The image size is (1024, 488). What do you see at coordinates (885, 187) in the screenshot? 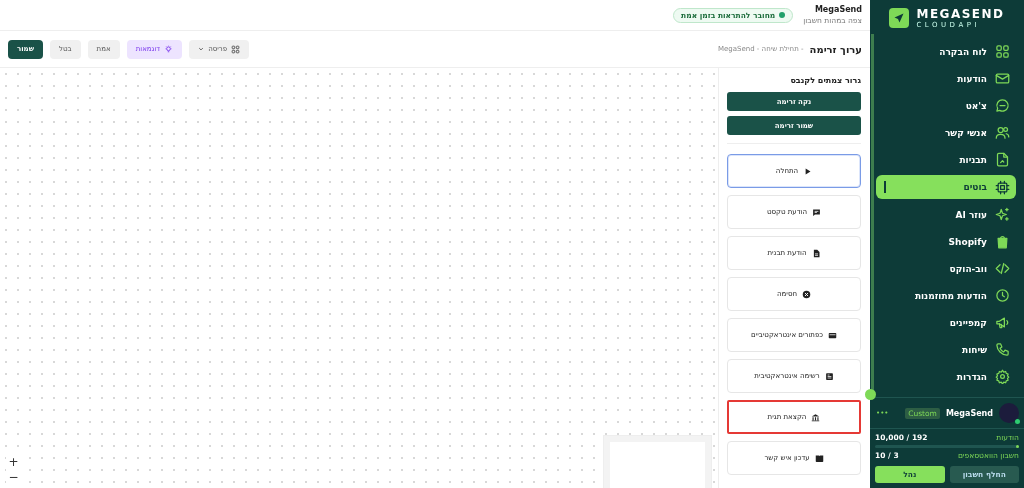
I see `active-indicator` at bounding box center [885, 187].